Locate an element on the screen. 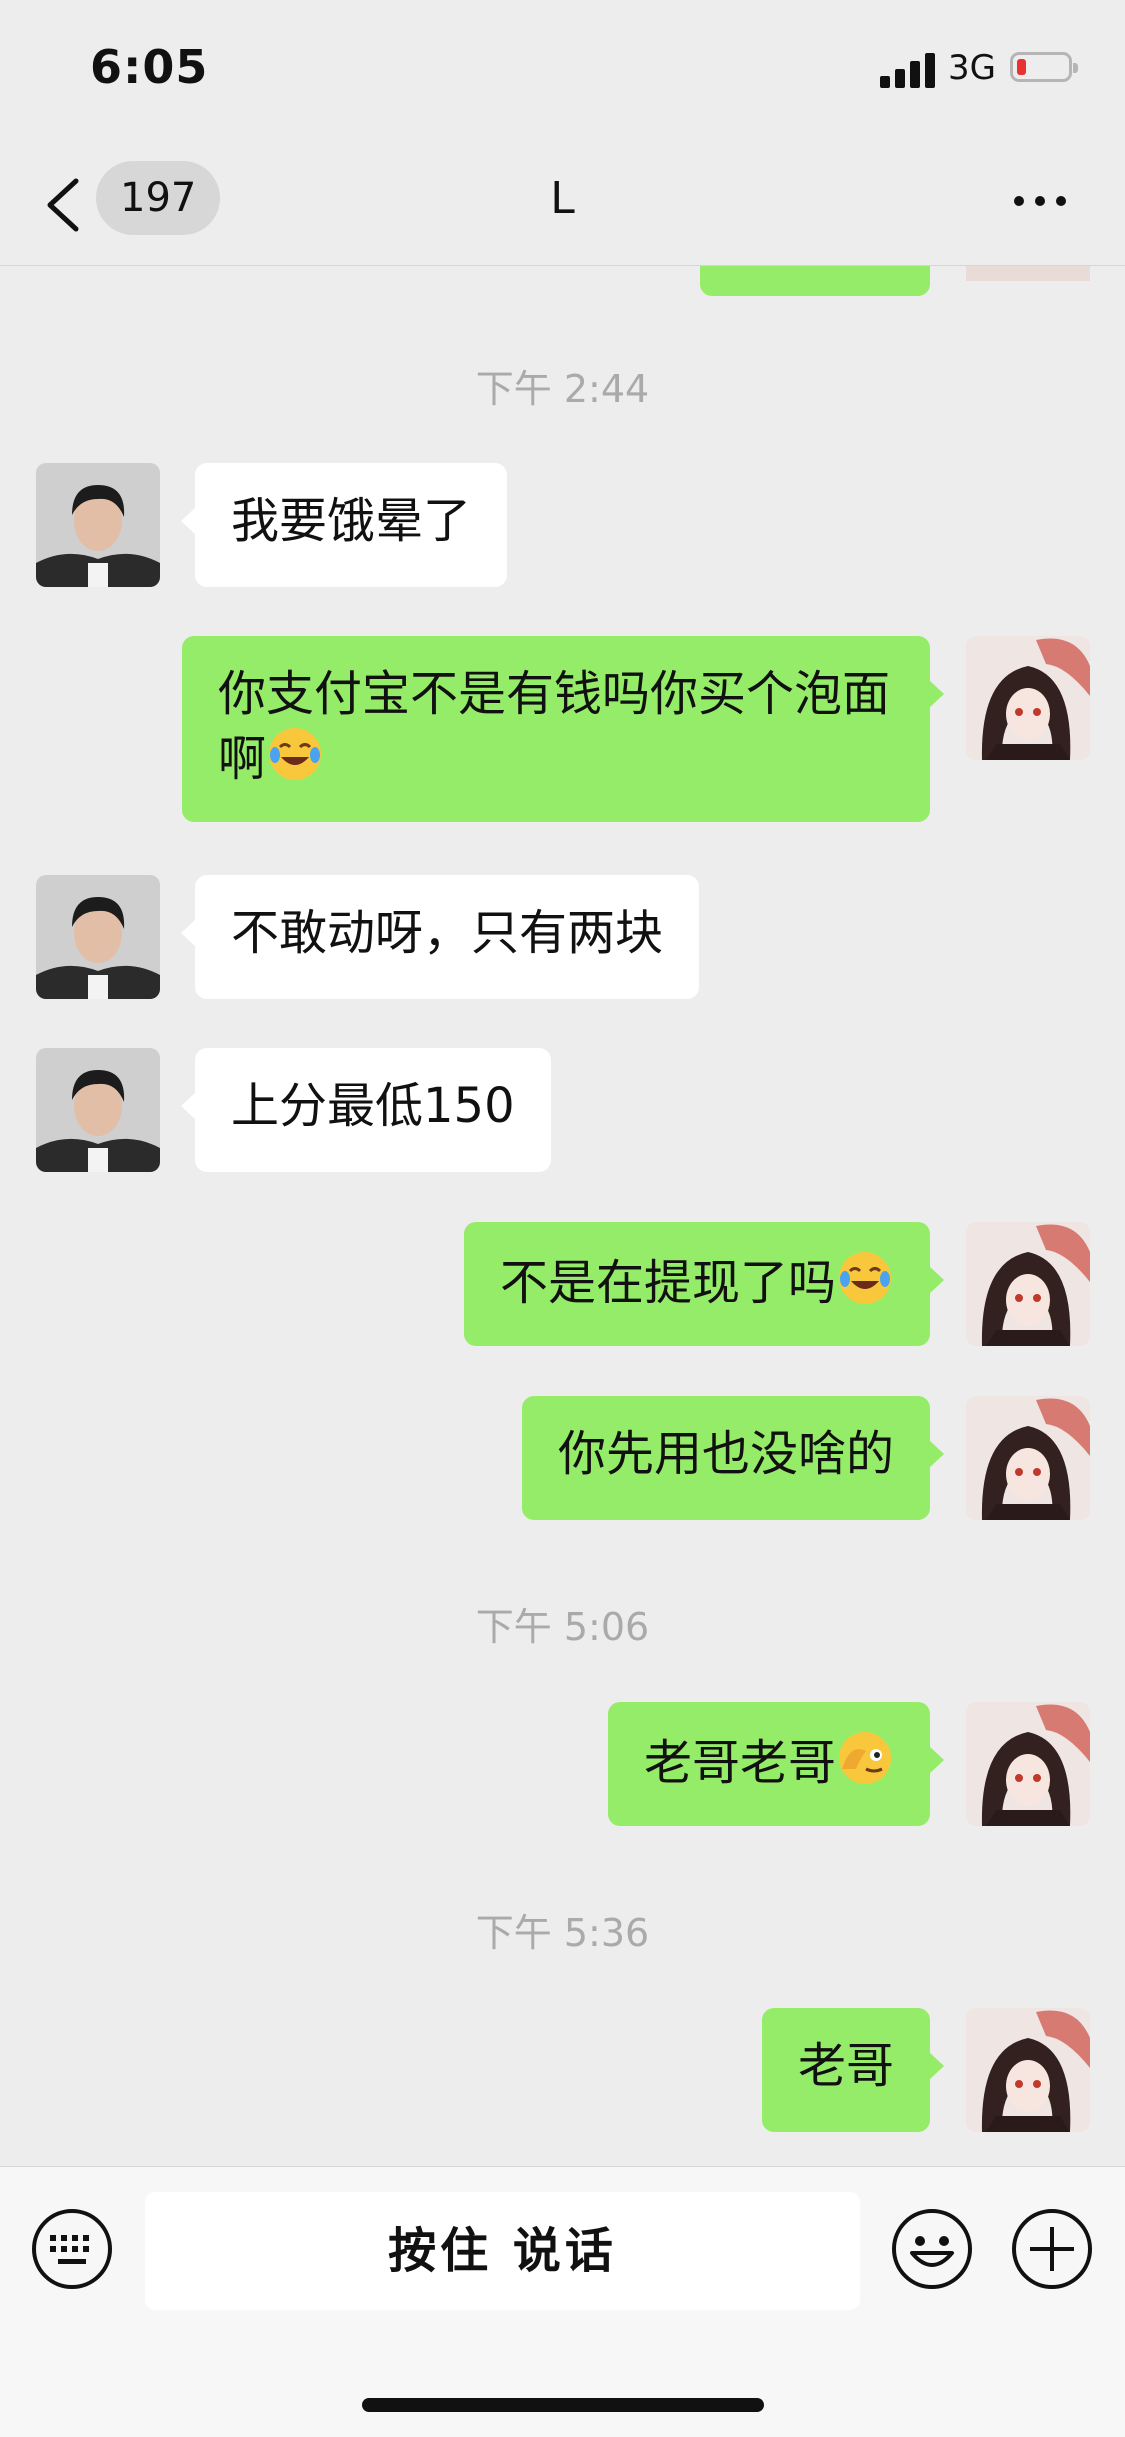  input-bar: 按住 说话 is located at coordinates (562, 2301).